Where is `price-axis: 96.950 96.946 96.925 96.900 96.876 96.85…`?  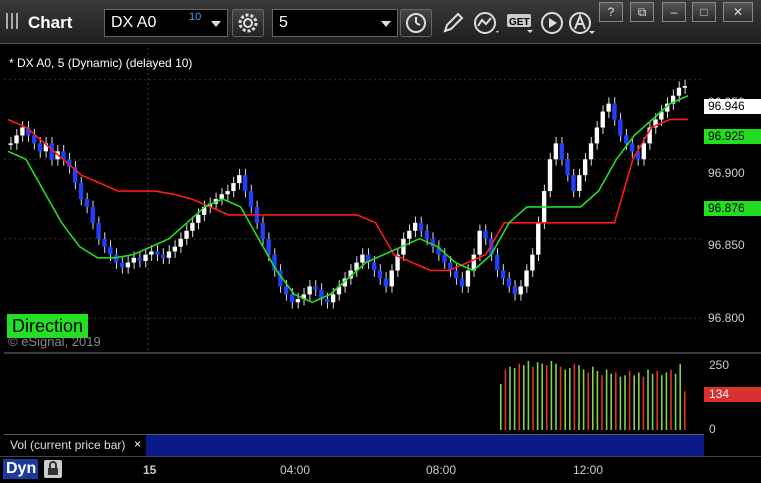
price-axis: 96.950 96.946 96.925 96.900 96.876 96.85… is located at coordinates (732, 199).